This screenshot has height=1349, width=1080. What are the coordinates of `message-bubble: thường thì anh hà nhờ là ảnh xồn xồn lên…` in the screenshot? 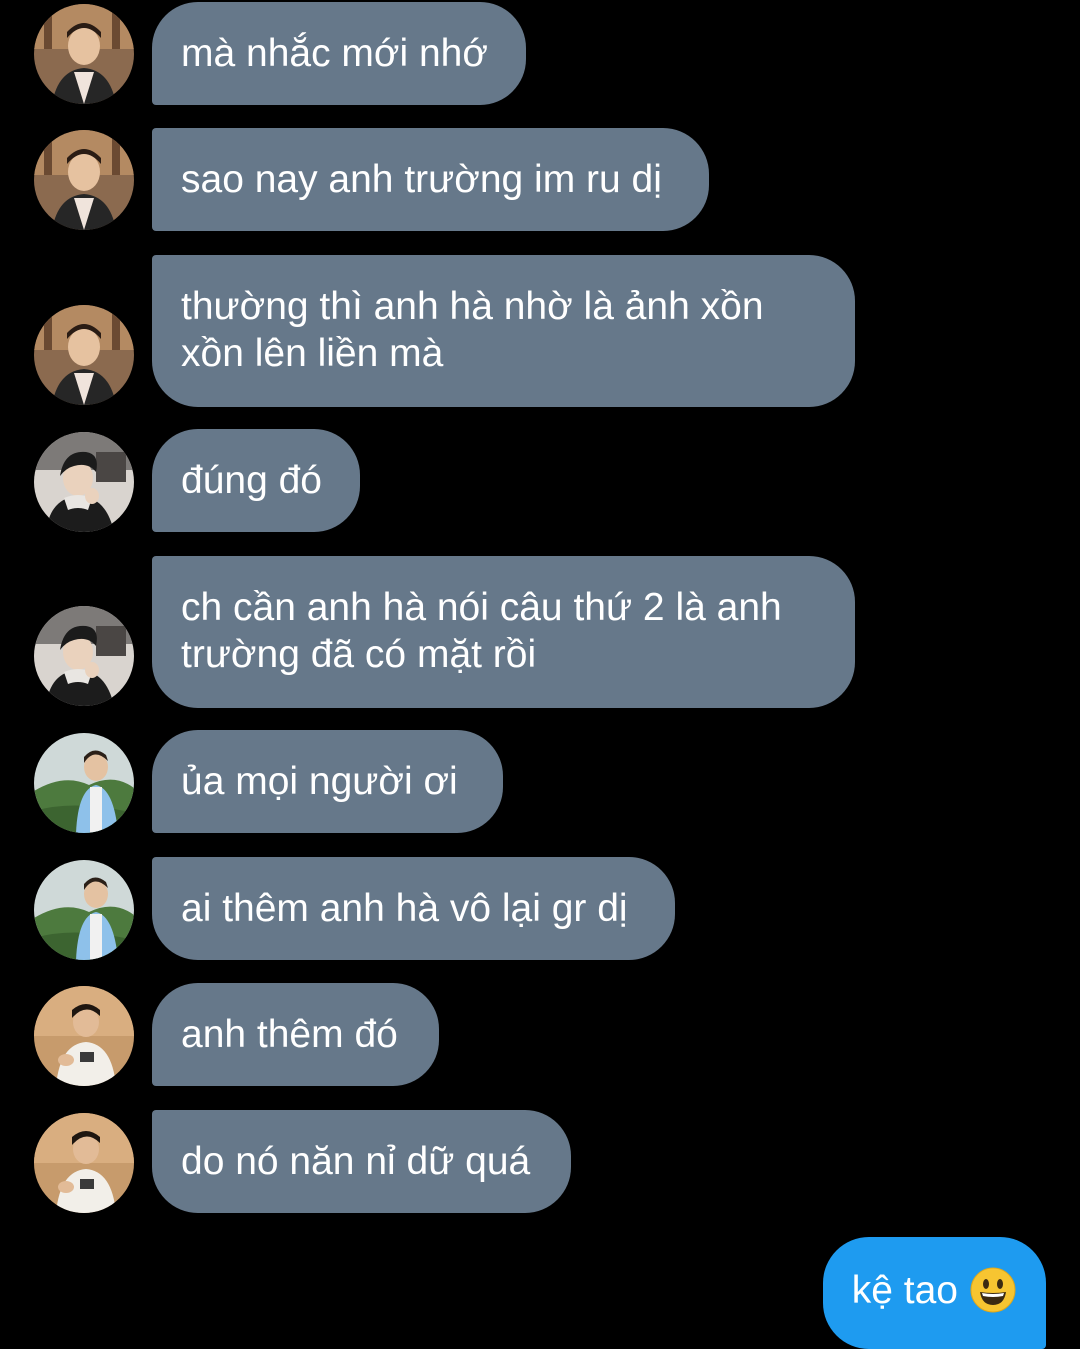 It's located at (503, 331).